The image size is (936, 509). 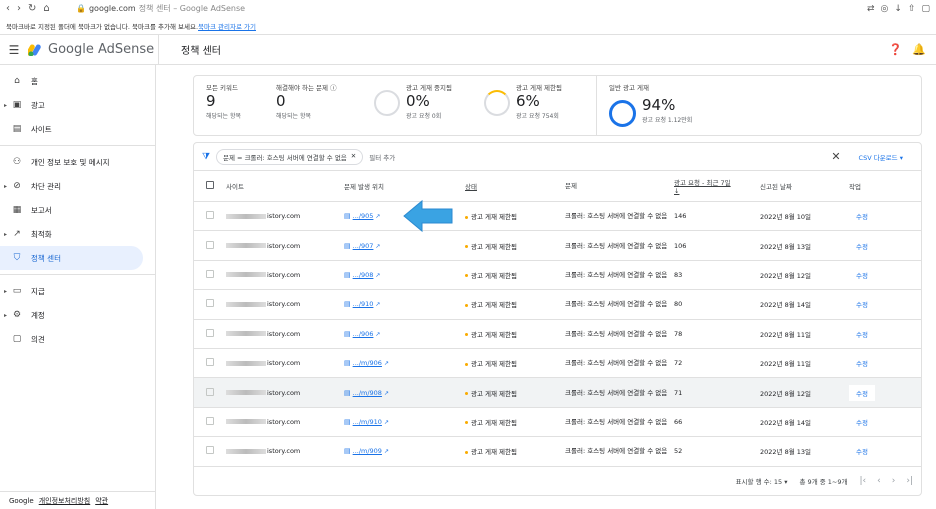 What do you see at coordinates (363, 304) in the screenshot?
I see `location-link: .../910` at bounding box center [363, 304].